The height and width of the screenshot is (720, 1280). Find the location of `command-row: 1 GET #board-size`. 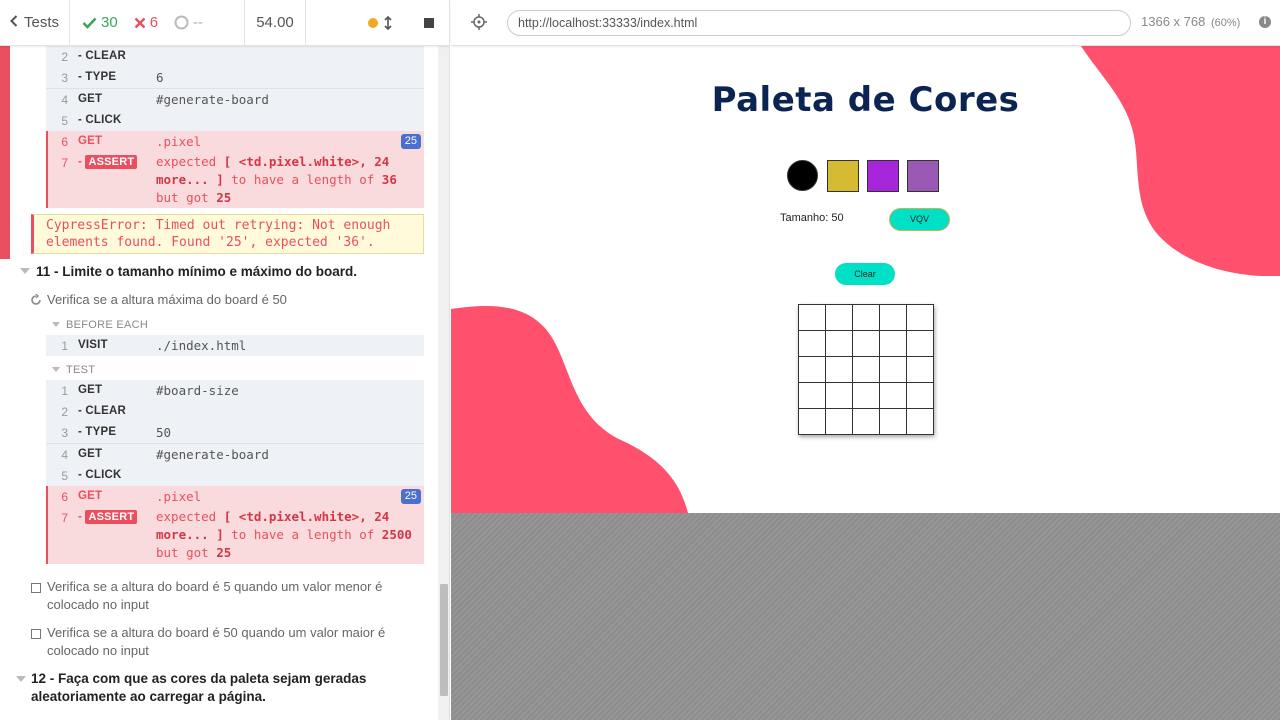

command-row: 1 GET #board-size is located at coordinates (235, 390).